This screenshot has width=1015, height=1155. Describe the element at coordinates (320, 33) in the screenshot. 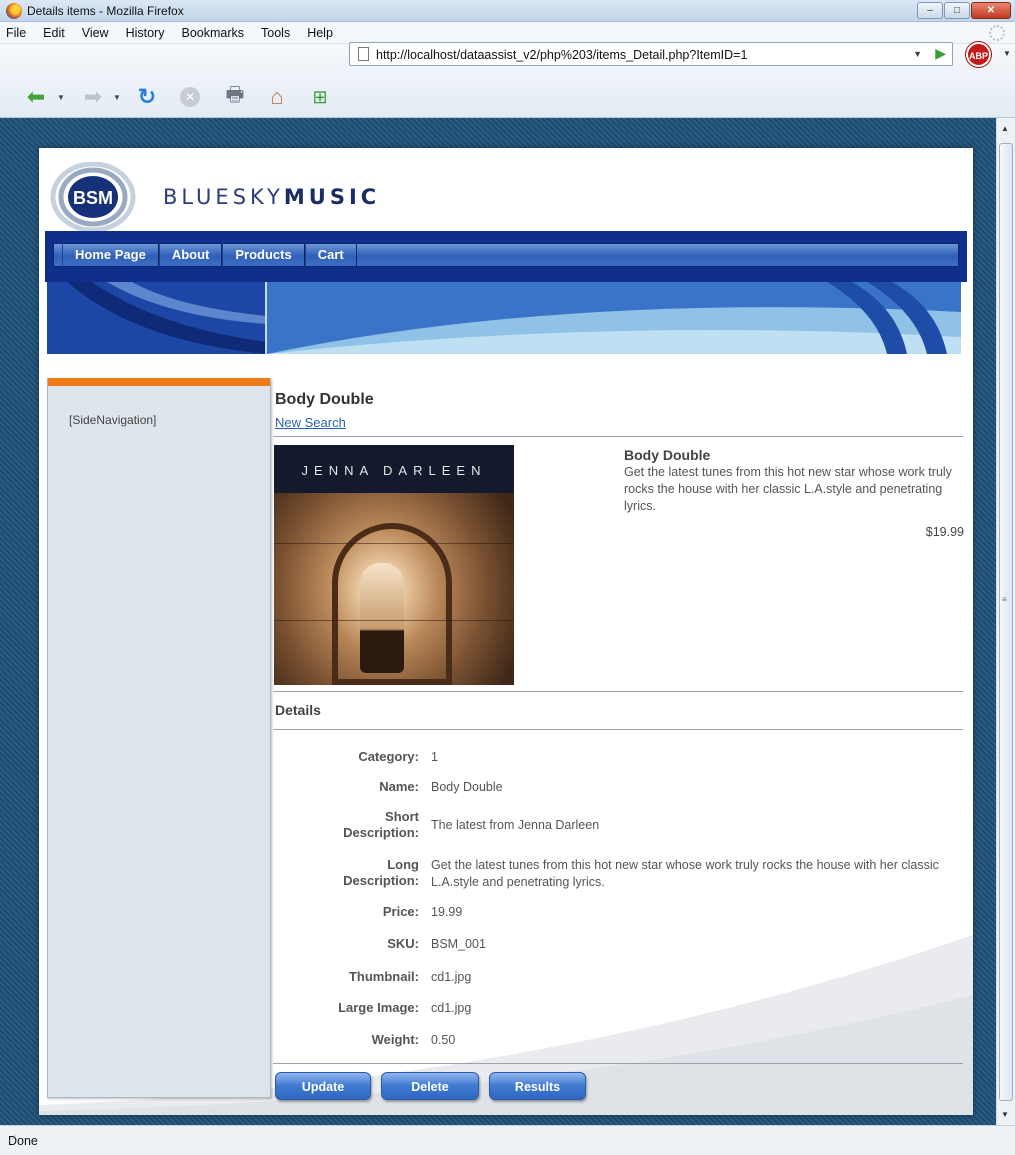

I see `menu-help: Help` at that location.